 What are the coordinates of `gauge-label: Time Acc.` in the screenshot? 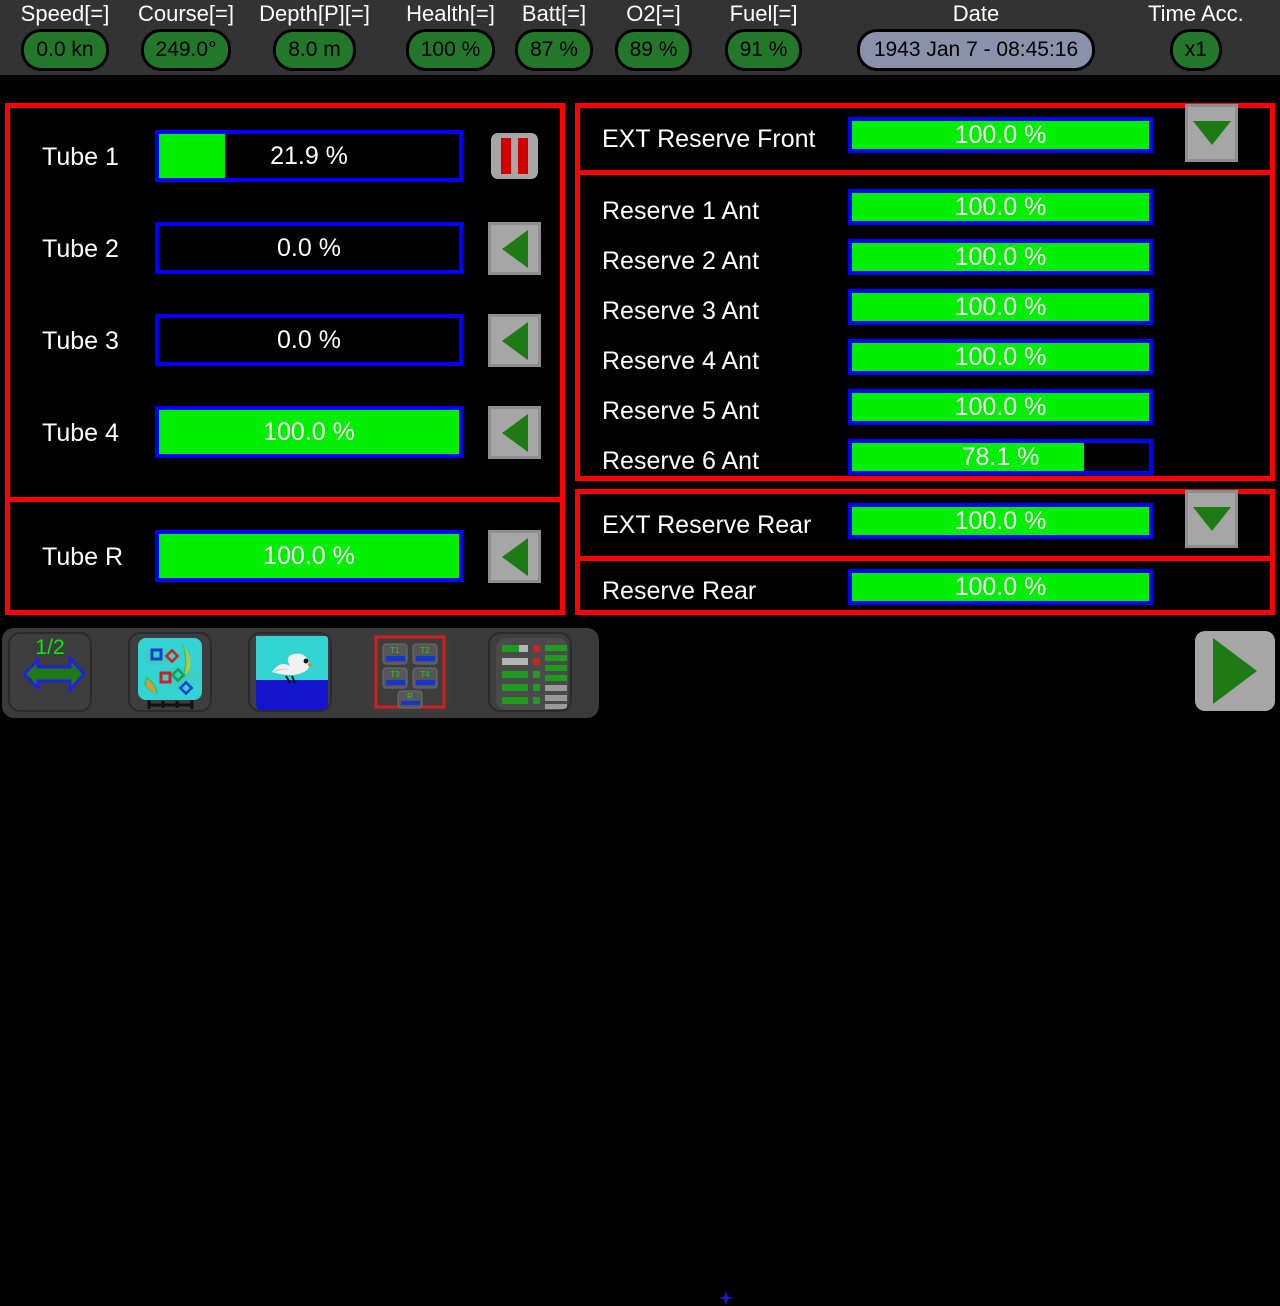 It's located at (1196, 13).